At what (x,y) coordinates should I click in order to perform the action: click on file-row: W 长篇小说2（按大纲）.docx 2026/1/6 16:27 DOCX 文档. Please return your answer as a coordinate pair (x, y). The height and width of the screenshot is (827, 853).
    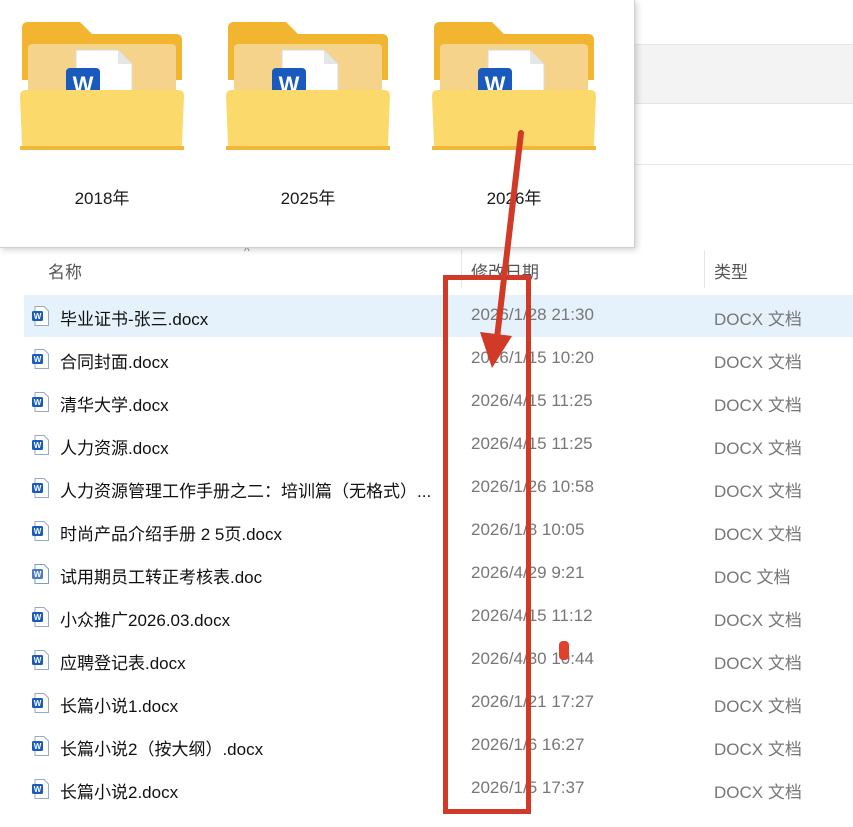
    Looking at the image, I should click on (438, 746).